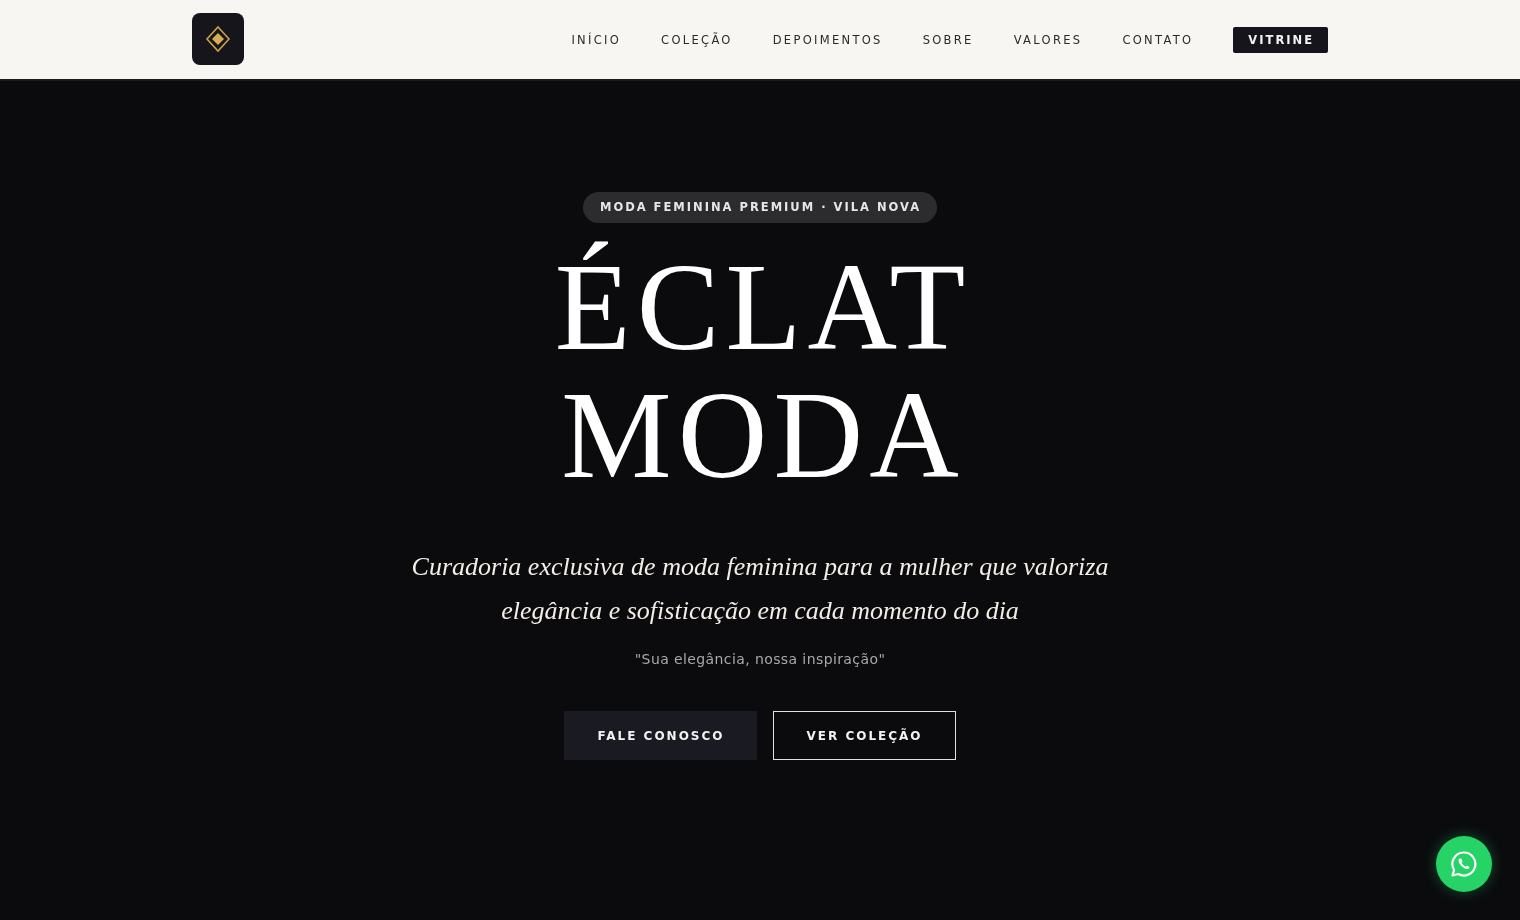 The image size is (1520, 920). I want to click on hero-button: FALE CONOSCO, so click(661, 735).